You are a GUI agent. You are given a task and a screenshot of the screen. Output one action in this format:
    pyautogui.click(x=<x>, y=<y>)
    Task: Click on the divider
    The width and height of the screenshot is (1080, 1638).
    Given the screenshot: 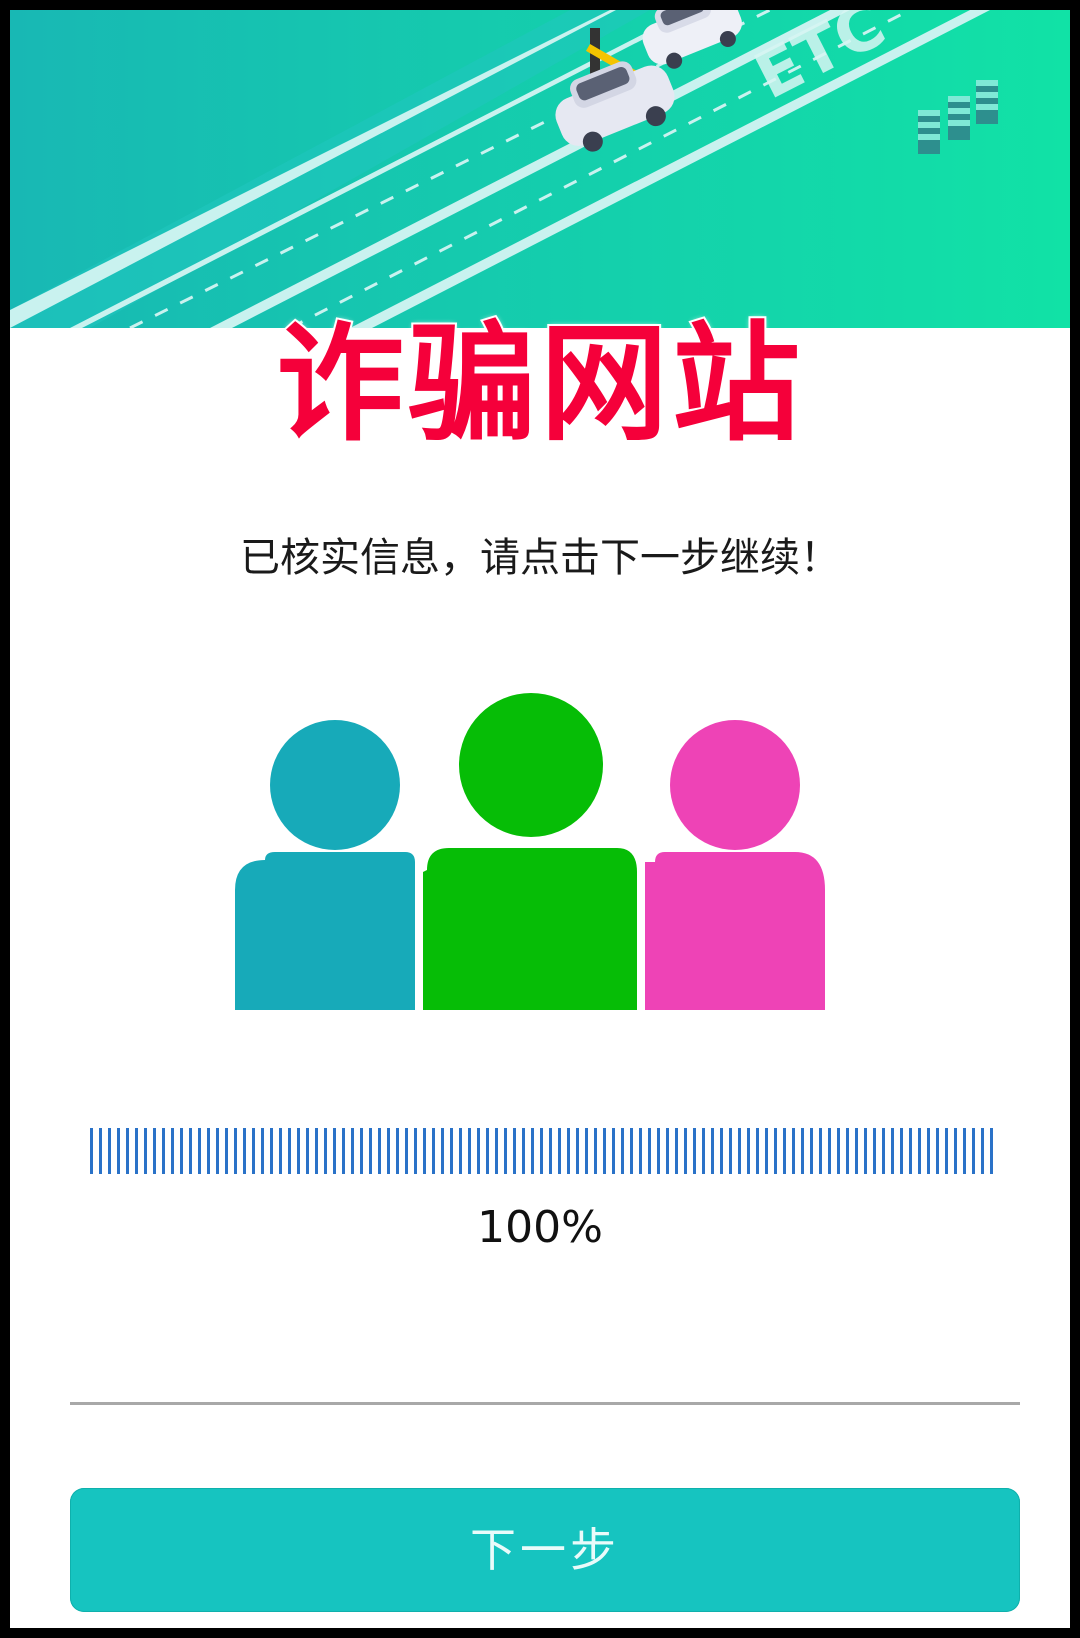 What is the action you would take?
    pyautogui.click(x=545, y=1403)
    